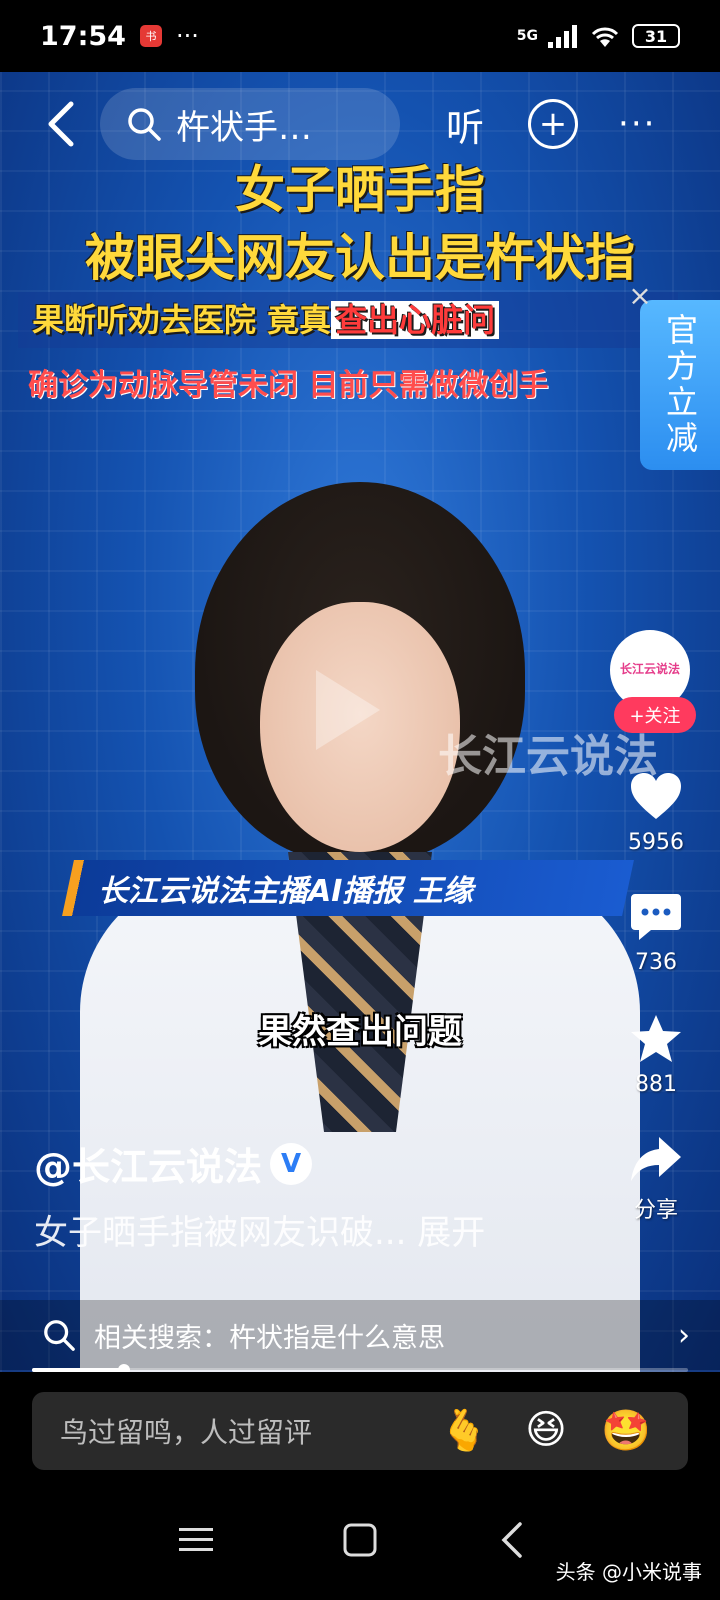 The image size is (720, 1600). Describe the element at coordinates (360, 36) in the screenshot. I see `status-bar: 17:54 书 ··· 5G 31` at that location.